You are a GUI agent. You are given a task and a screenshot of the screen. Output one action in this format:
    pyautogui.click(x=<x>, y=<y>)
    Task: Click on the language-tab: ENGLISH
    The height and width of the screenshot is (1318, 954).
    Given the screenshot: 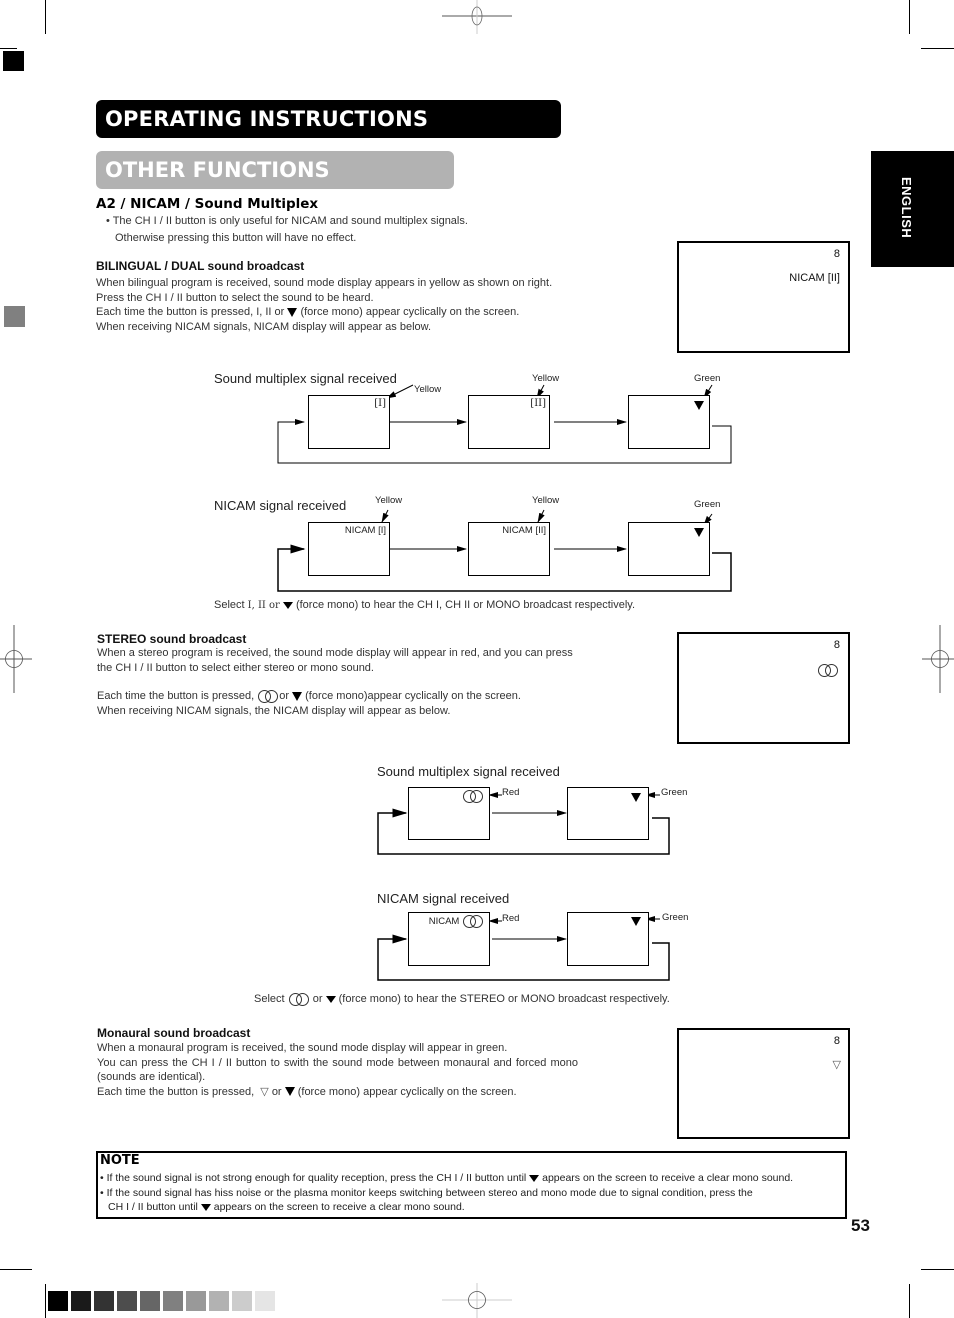 What is the action you would take?
    pyautogui.click(x=912, y=209)
    